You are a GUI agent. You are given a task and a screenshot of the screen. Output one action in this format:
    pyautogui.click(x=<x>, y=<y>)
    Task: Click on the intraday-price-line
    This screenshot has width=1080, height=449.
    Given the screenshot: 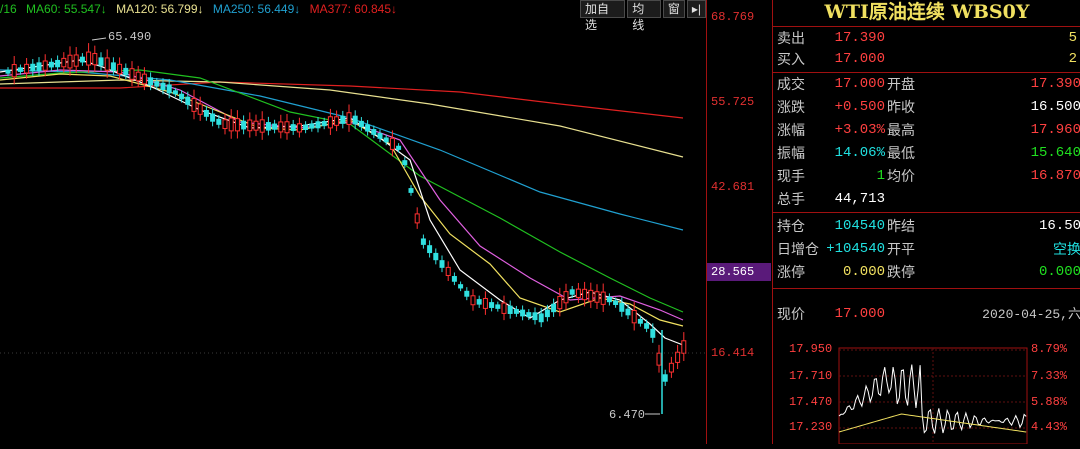 What is the action you would take?
    pyautogui.click(x=932, y=399)
    